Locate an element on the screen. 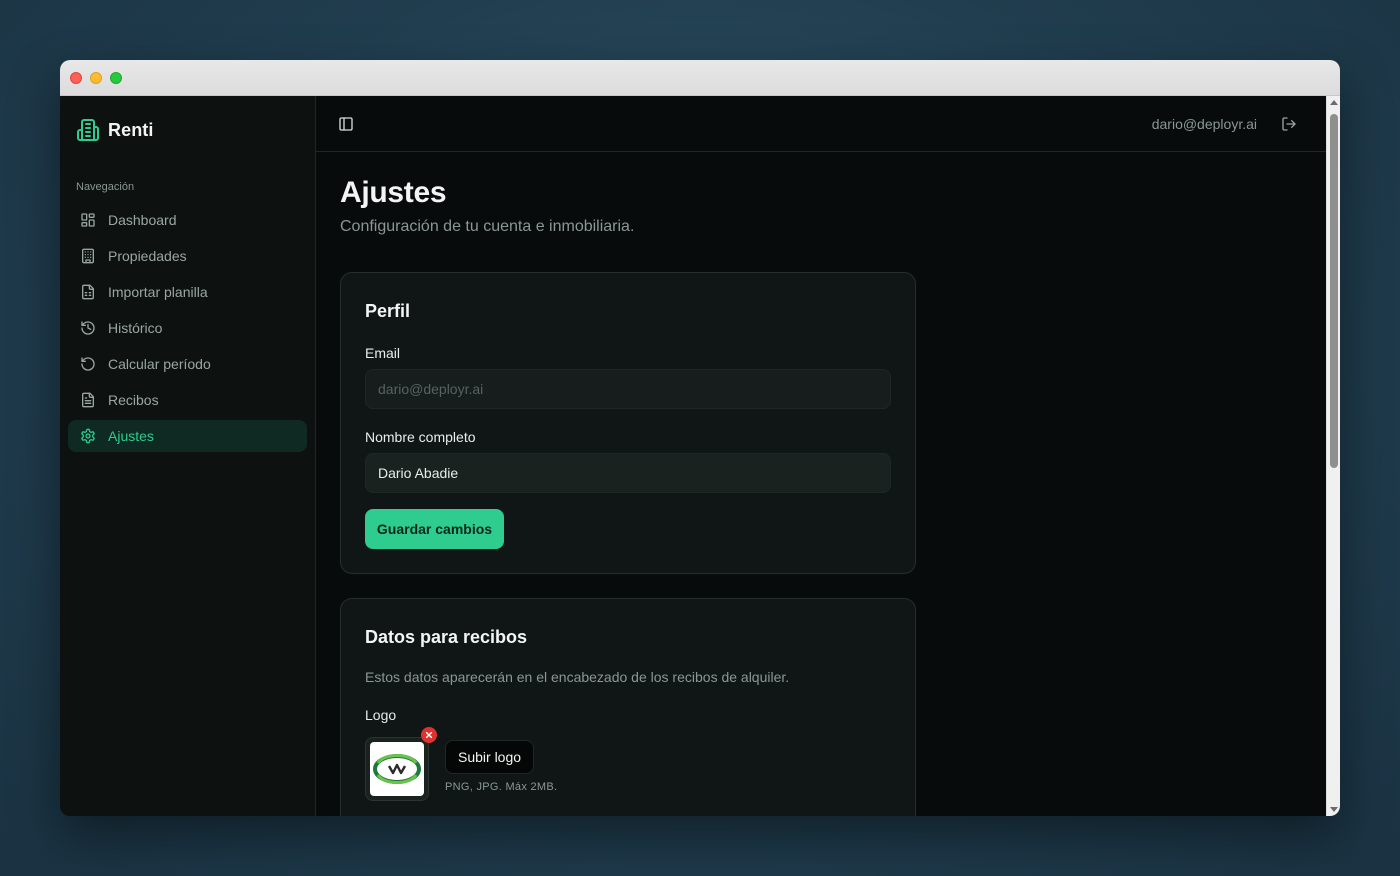 The width and height of the screenshot is (1400, 876). full-name-field is located at coordinates (628, 473).